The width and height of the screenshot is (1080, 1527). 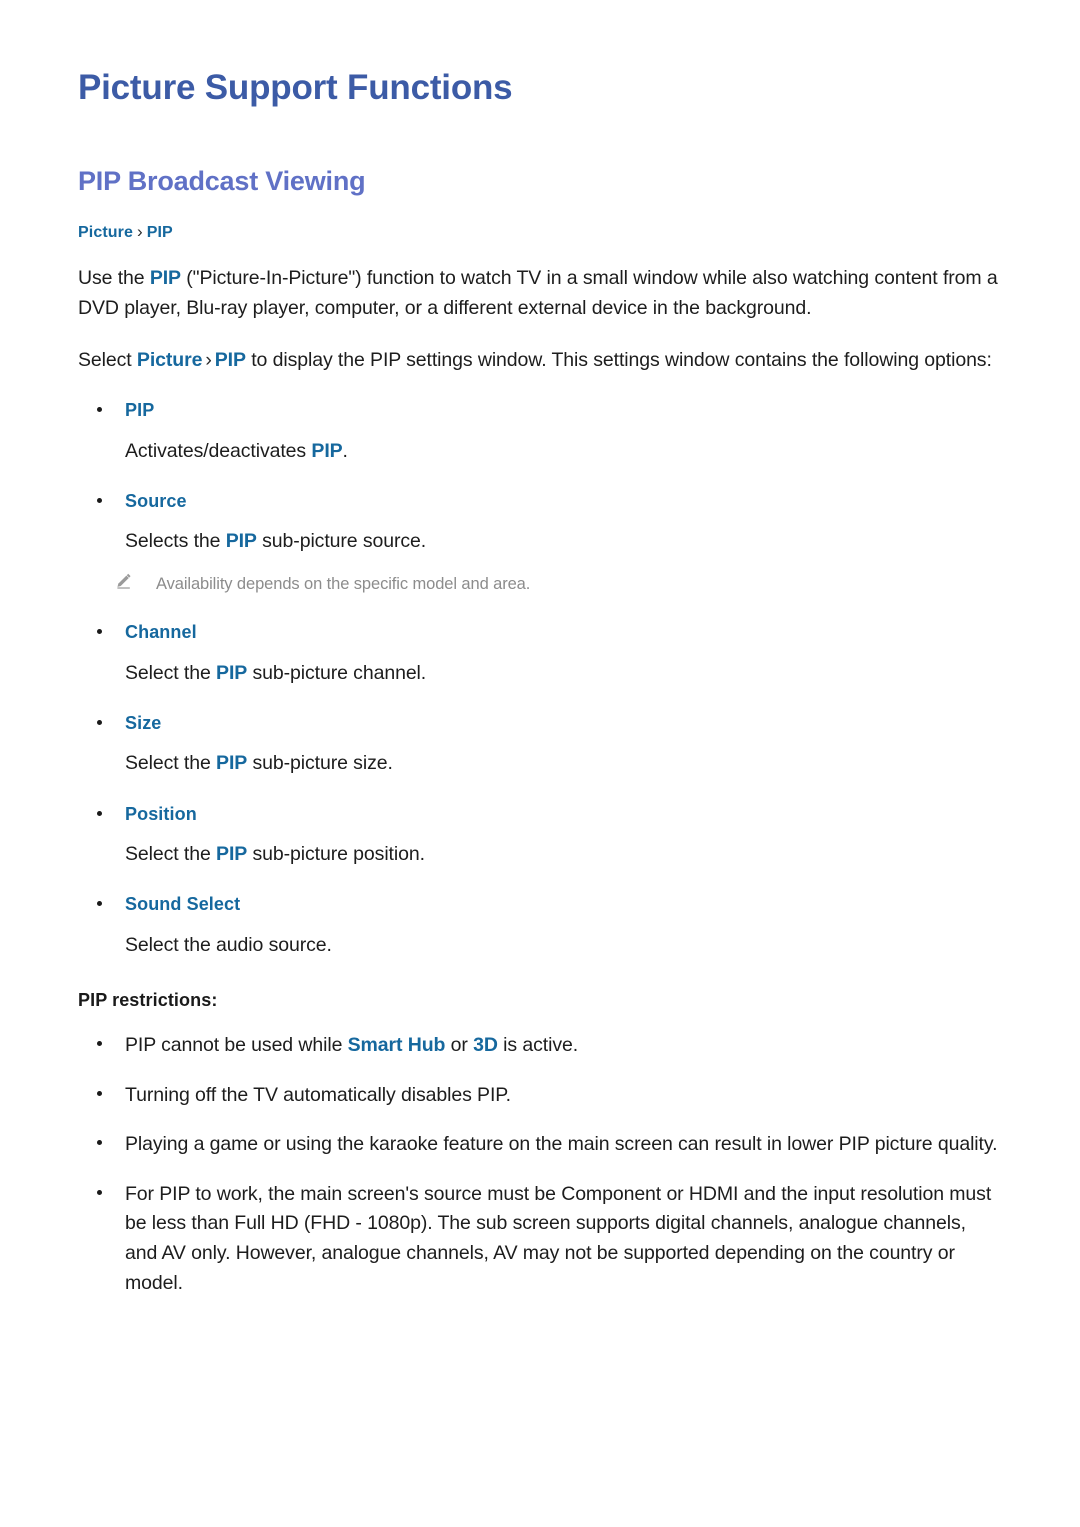 What do you see at coordinates (540, 666) in the screenshot?
I see `option-description: Select the PIP sub-picture channel.` at bounding box center [540, 666].